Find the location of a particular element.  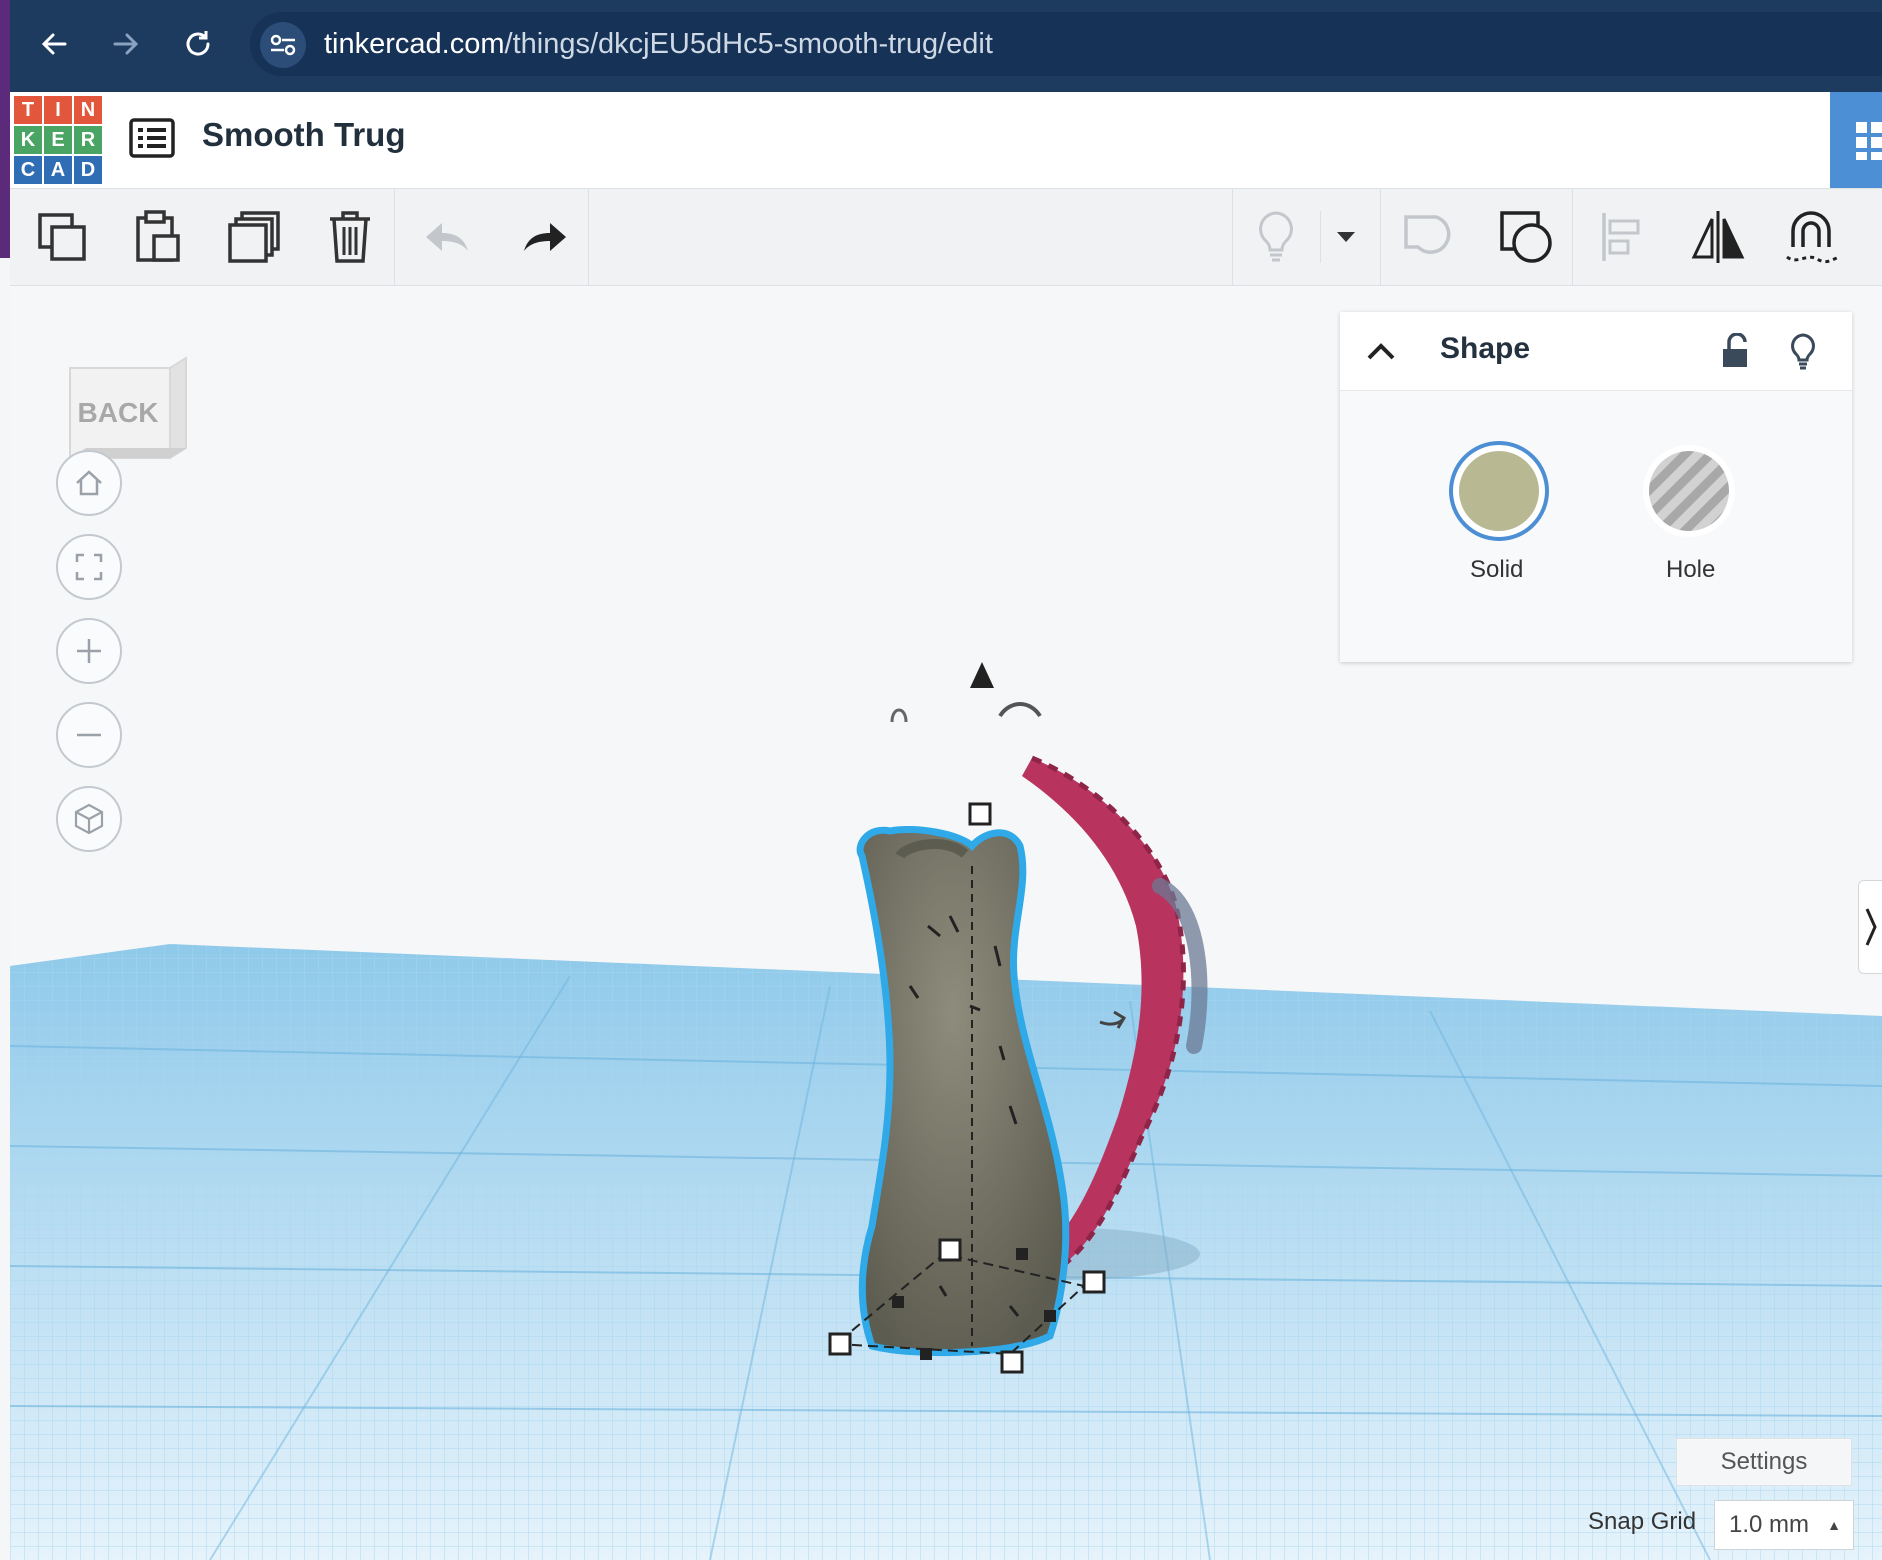

hide-button is located at coordinates (1803, 351).